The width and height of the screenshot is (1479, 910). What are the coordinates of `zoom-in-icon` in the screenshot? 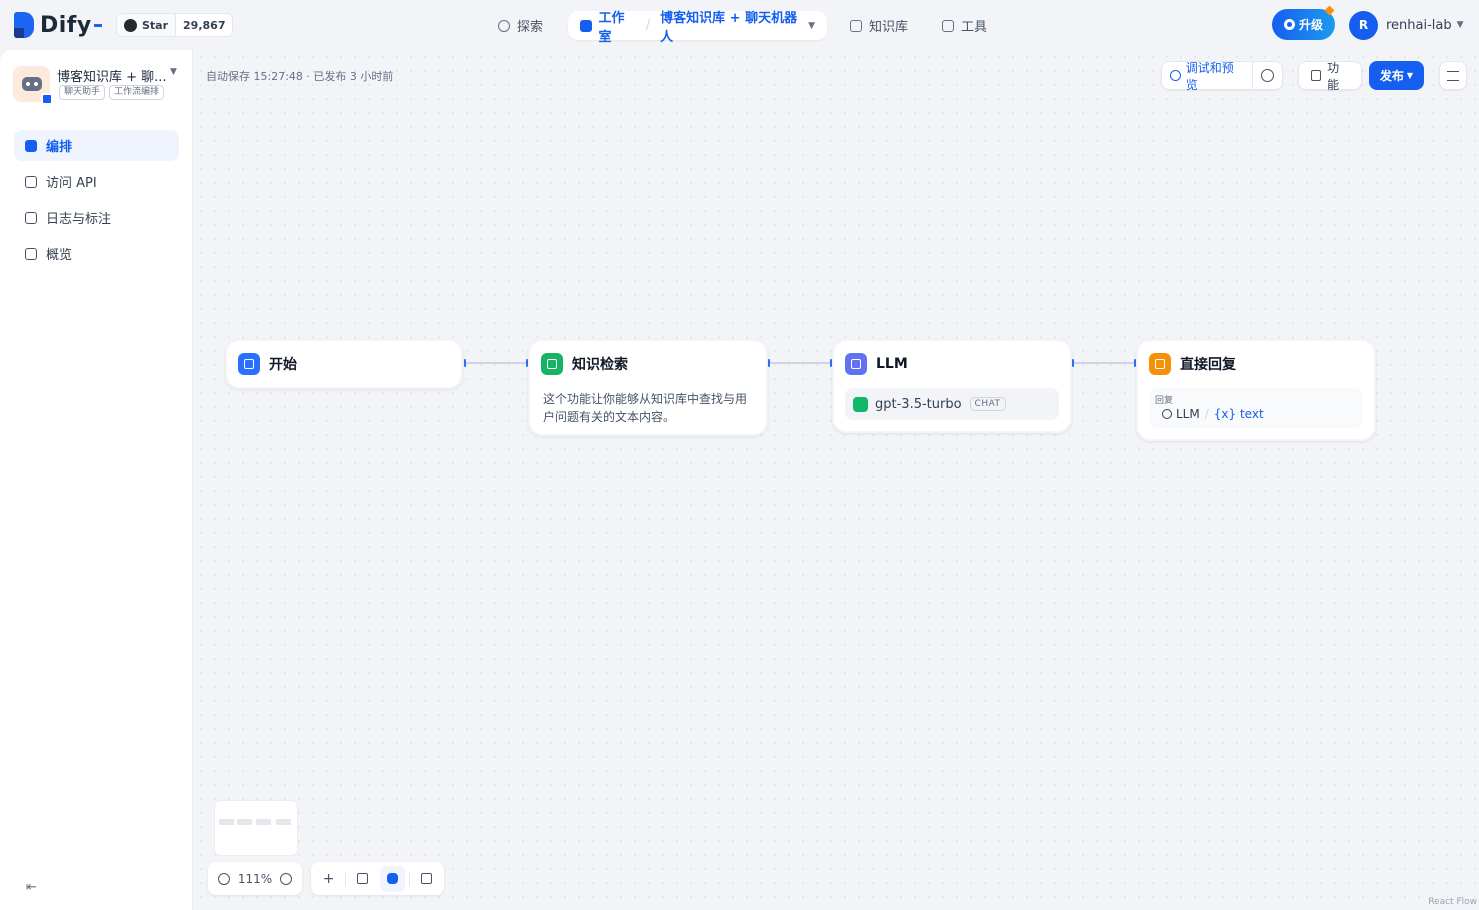 It's located at (286, 878).